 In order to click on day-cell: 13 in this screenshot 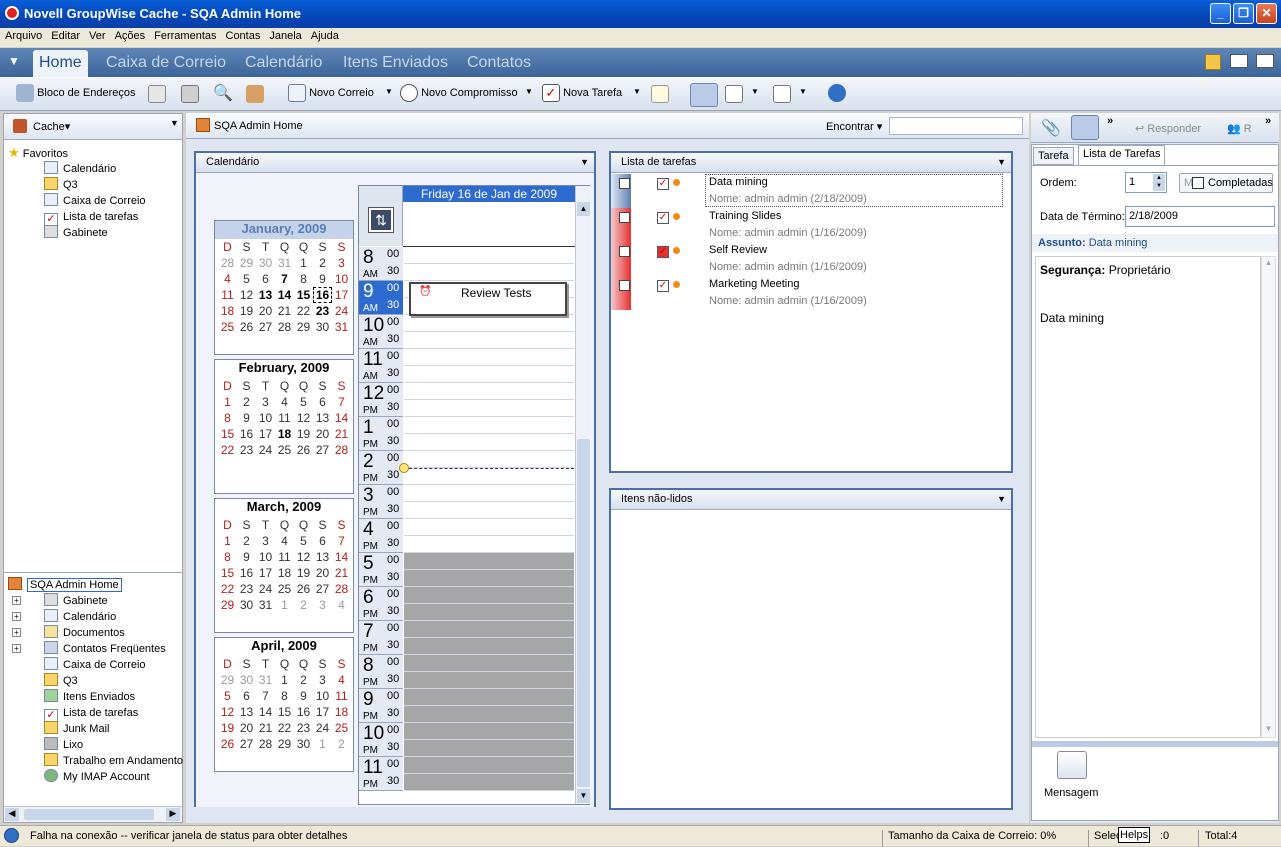, I will do `click(322, 557)`.